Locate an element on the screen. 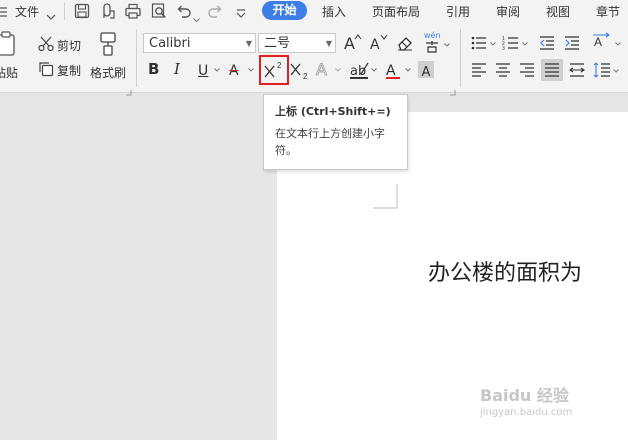 Image resolution: width=628 pixels, height=440 pixels. highlight-color-bar is located at coordinates (359, 78).